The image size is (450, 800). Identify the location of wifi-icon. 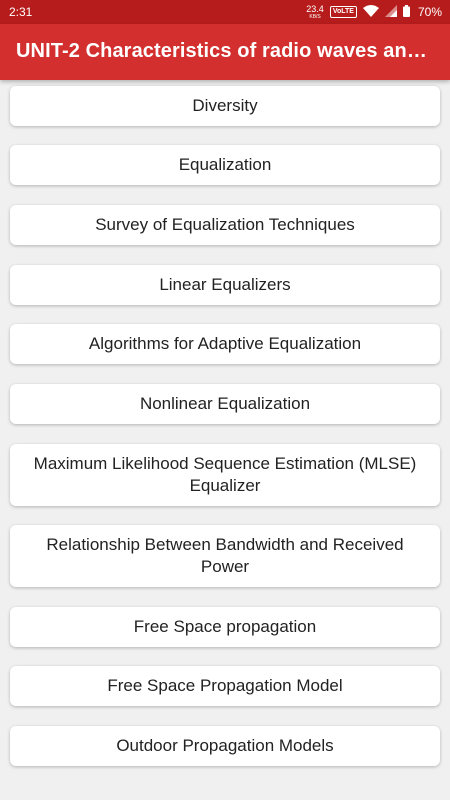
(370, 12).